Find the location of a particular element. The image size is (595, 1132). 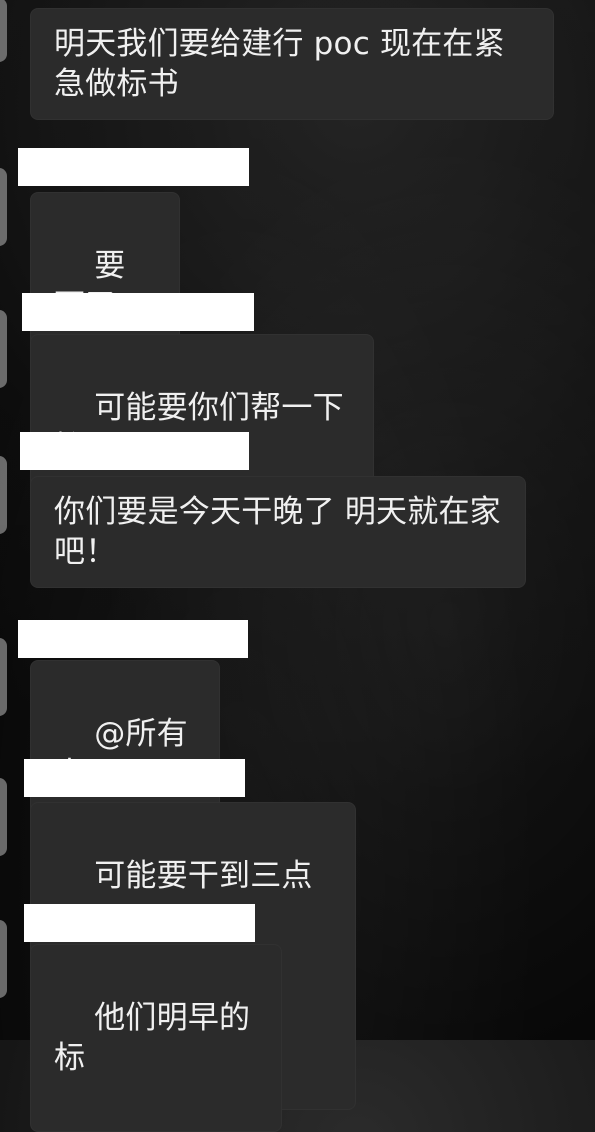

message-text: 可能要干到三点 is located at coordinates (203, 876).